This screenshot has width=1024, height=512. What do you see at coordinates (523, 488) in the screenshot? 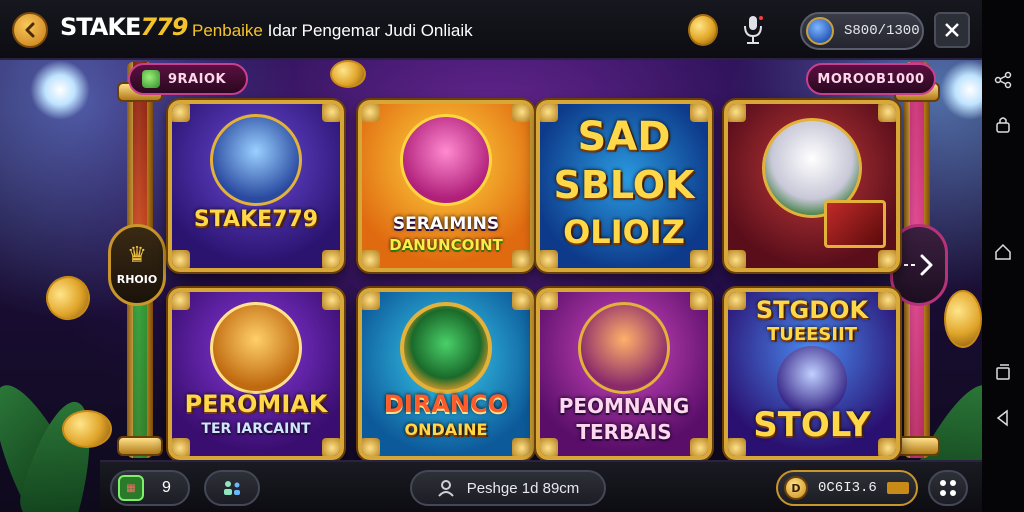
I see `search-text: Peshge 1d 89cm` at bounding box center [523, 488].